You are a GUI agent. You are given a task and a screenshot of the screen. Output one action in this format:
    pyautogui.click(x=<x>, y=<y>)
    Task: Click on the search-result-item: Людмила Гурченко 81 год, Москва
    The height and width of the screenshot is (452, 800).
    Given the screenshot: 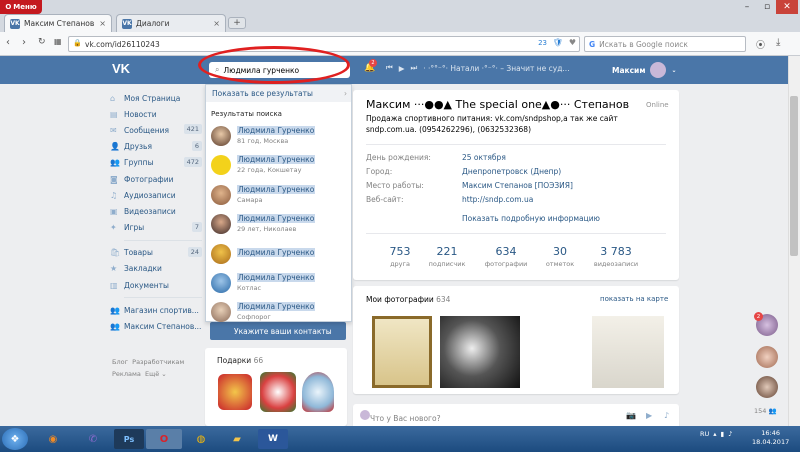 What is the action you would take?
    pyautogui.click(x=278, y=136)
    